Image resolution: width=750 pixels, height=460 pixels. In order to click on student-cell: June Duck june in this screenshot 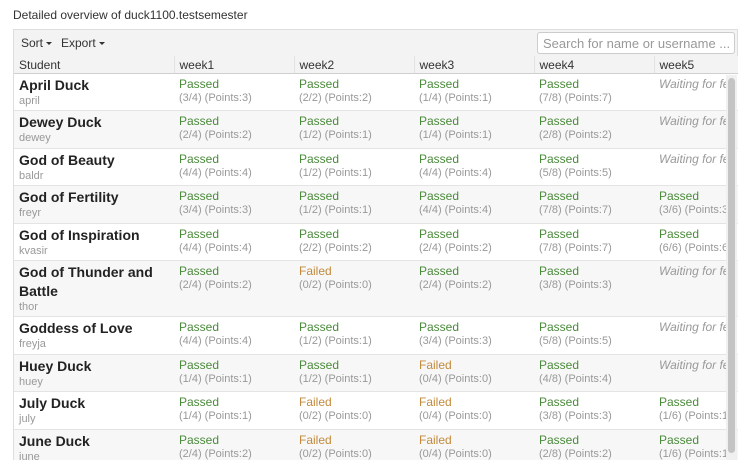, I will do `click(94, 444)`.